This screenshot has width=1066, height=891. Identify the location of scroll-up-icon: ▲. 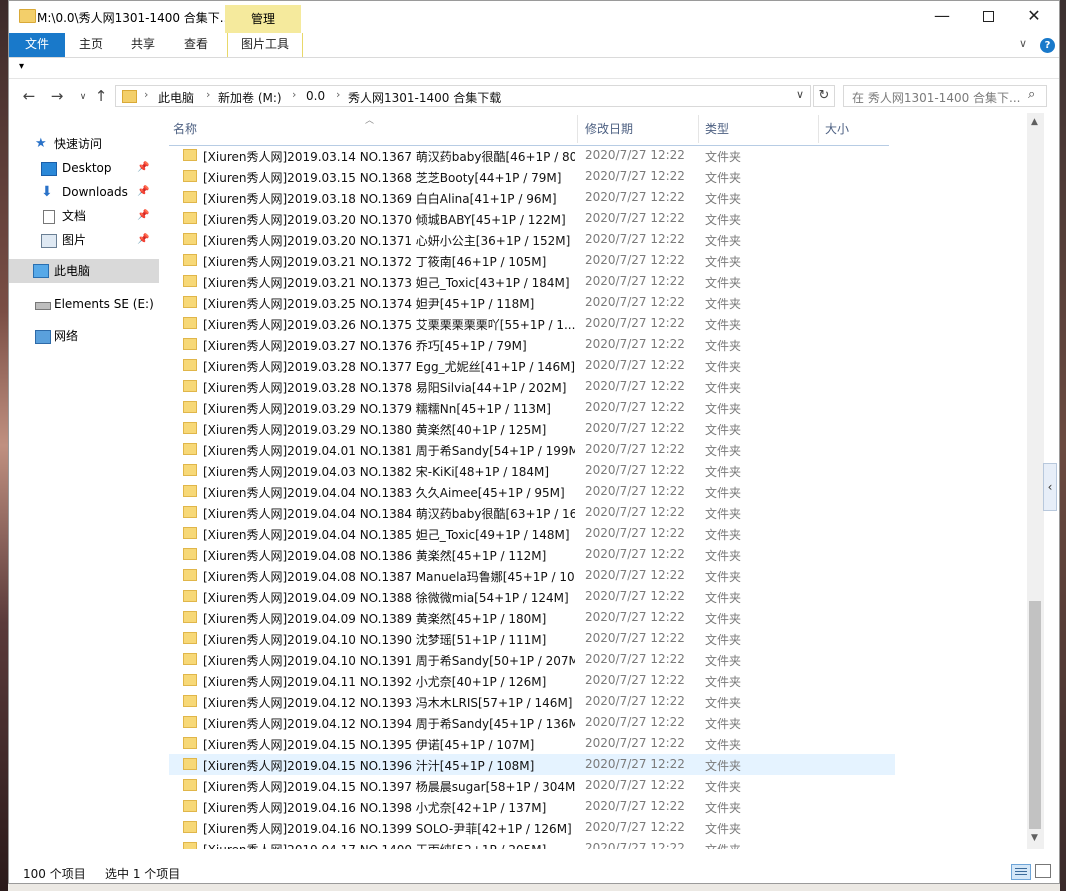
(1034, 122).